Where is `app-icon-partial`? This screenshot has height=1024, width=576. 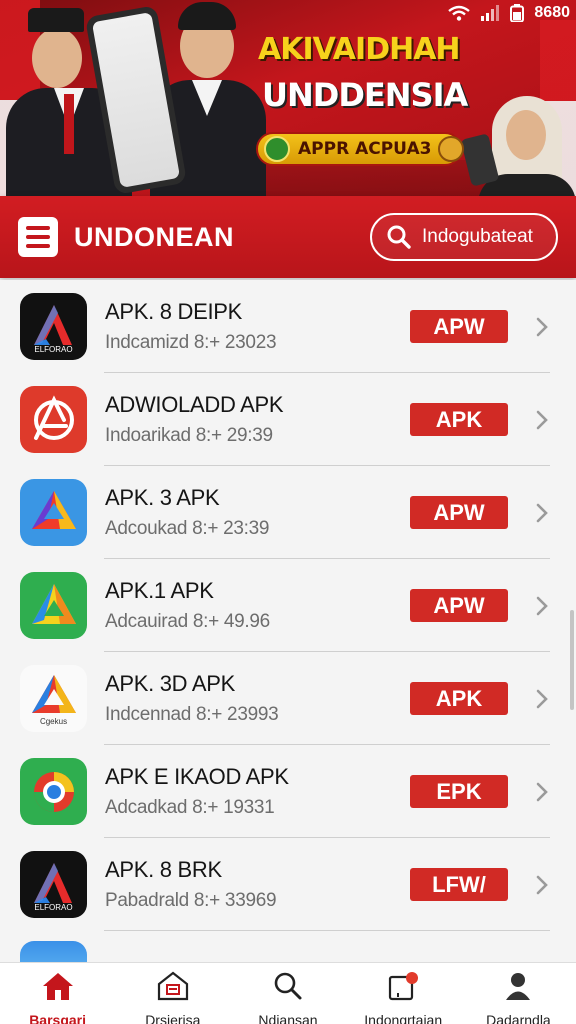
app-icon-partial is located at coordinates (53, 951).